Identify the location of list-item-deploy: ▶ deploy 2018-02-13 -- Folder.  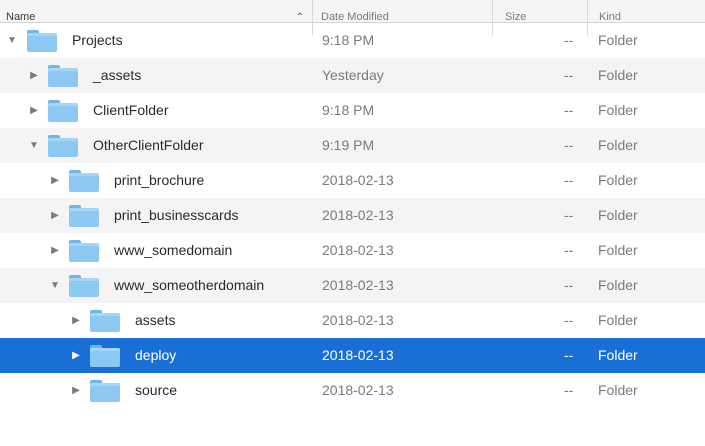
(352, 355).